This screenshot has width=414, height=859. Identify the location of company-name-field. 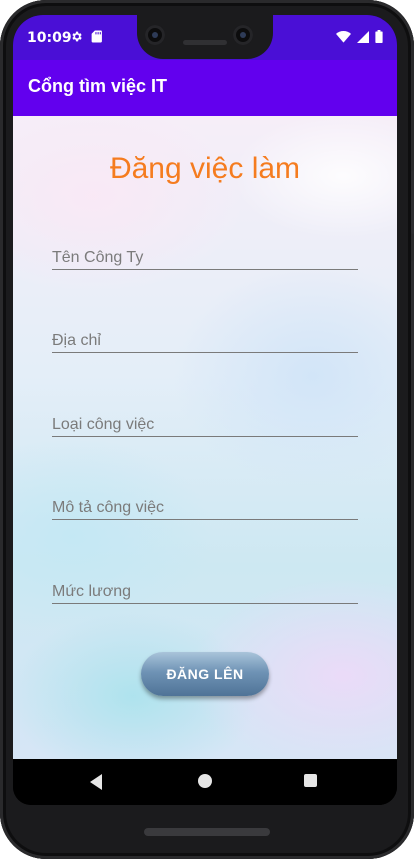
(205, 251).